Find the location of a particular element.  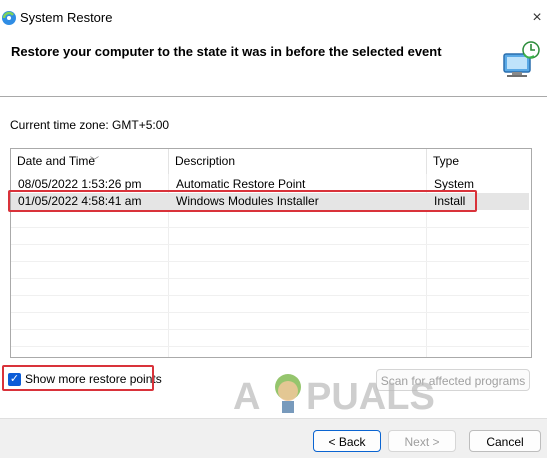

selected-row-highlight is located at coordinates (242, 201).